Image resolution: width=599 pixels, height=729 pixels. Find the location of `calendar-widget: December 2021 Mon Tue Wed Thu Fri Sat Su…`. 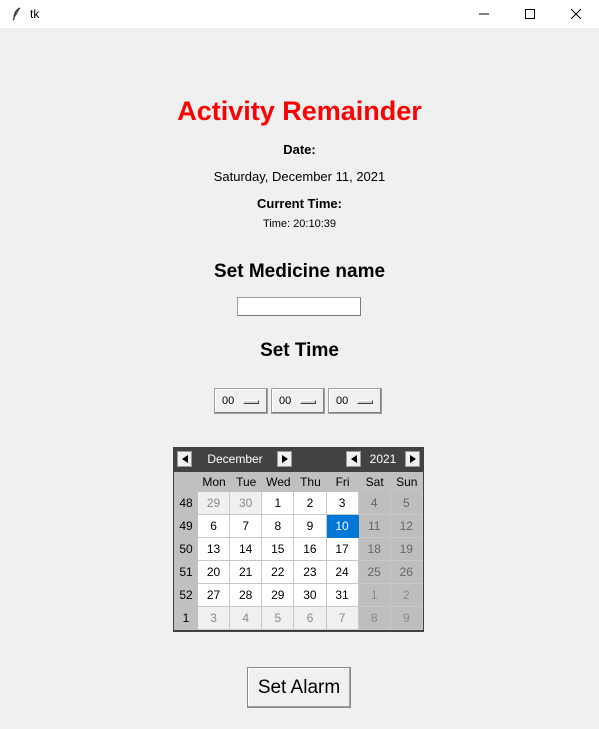

calendar-widget: December 2021 Mon Tue Wed Thu Fri Sat Su… is located at coordinates (298, 539).